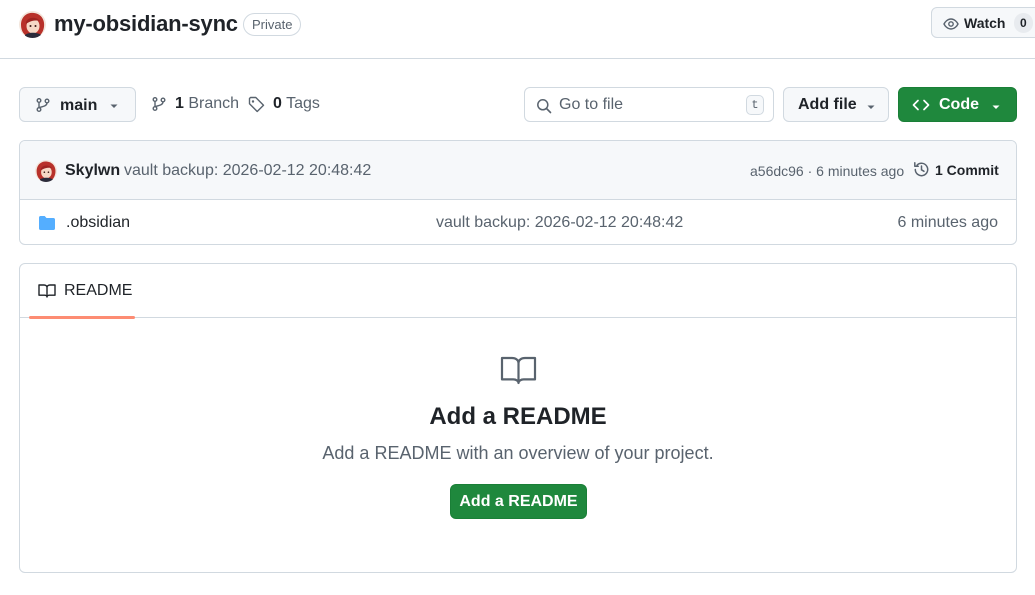  I want to click on commit-sha-time: a56dc96 · 6 minutes ago, so click(827, 171).